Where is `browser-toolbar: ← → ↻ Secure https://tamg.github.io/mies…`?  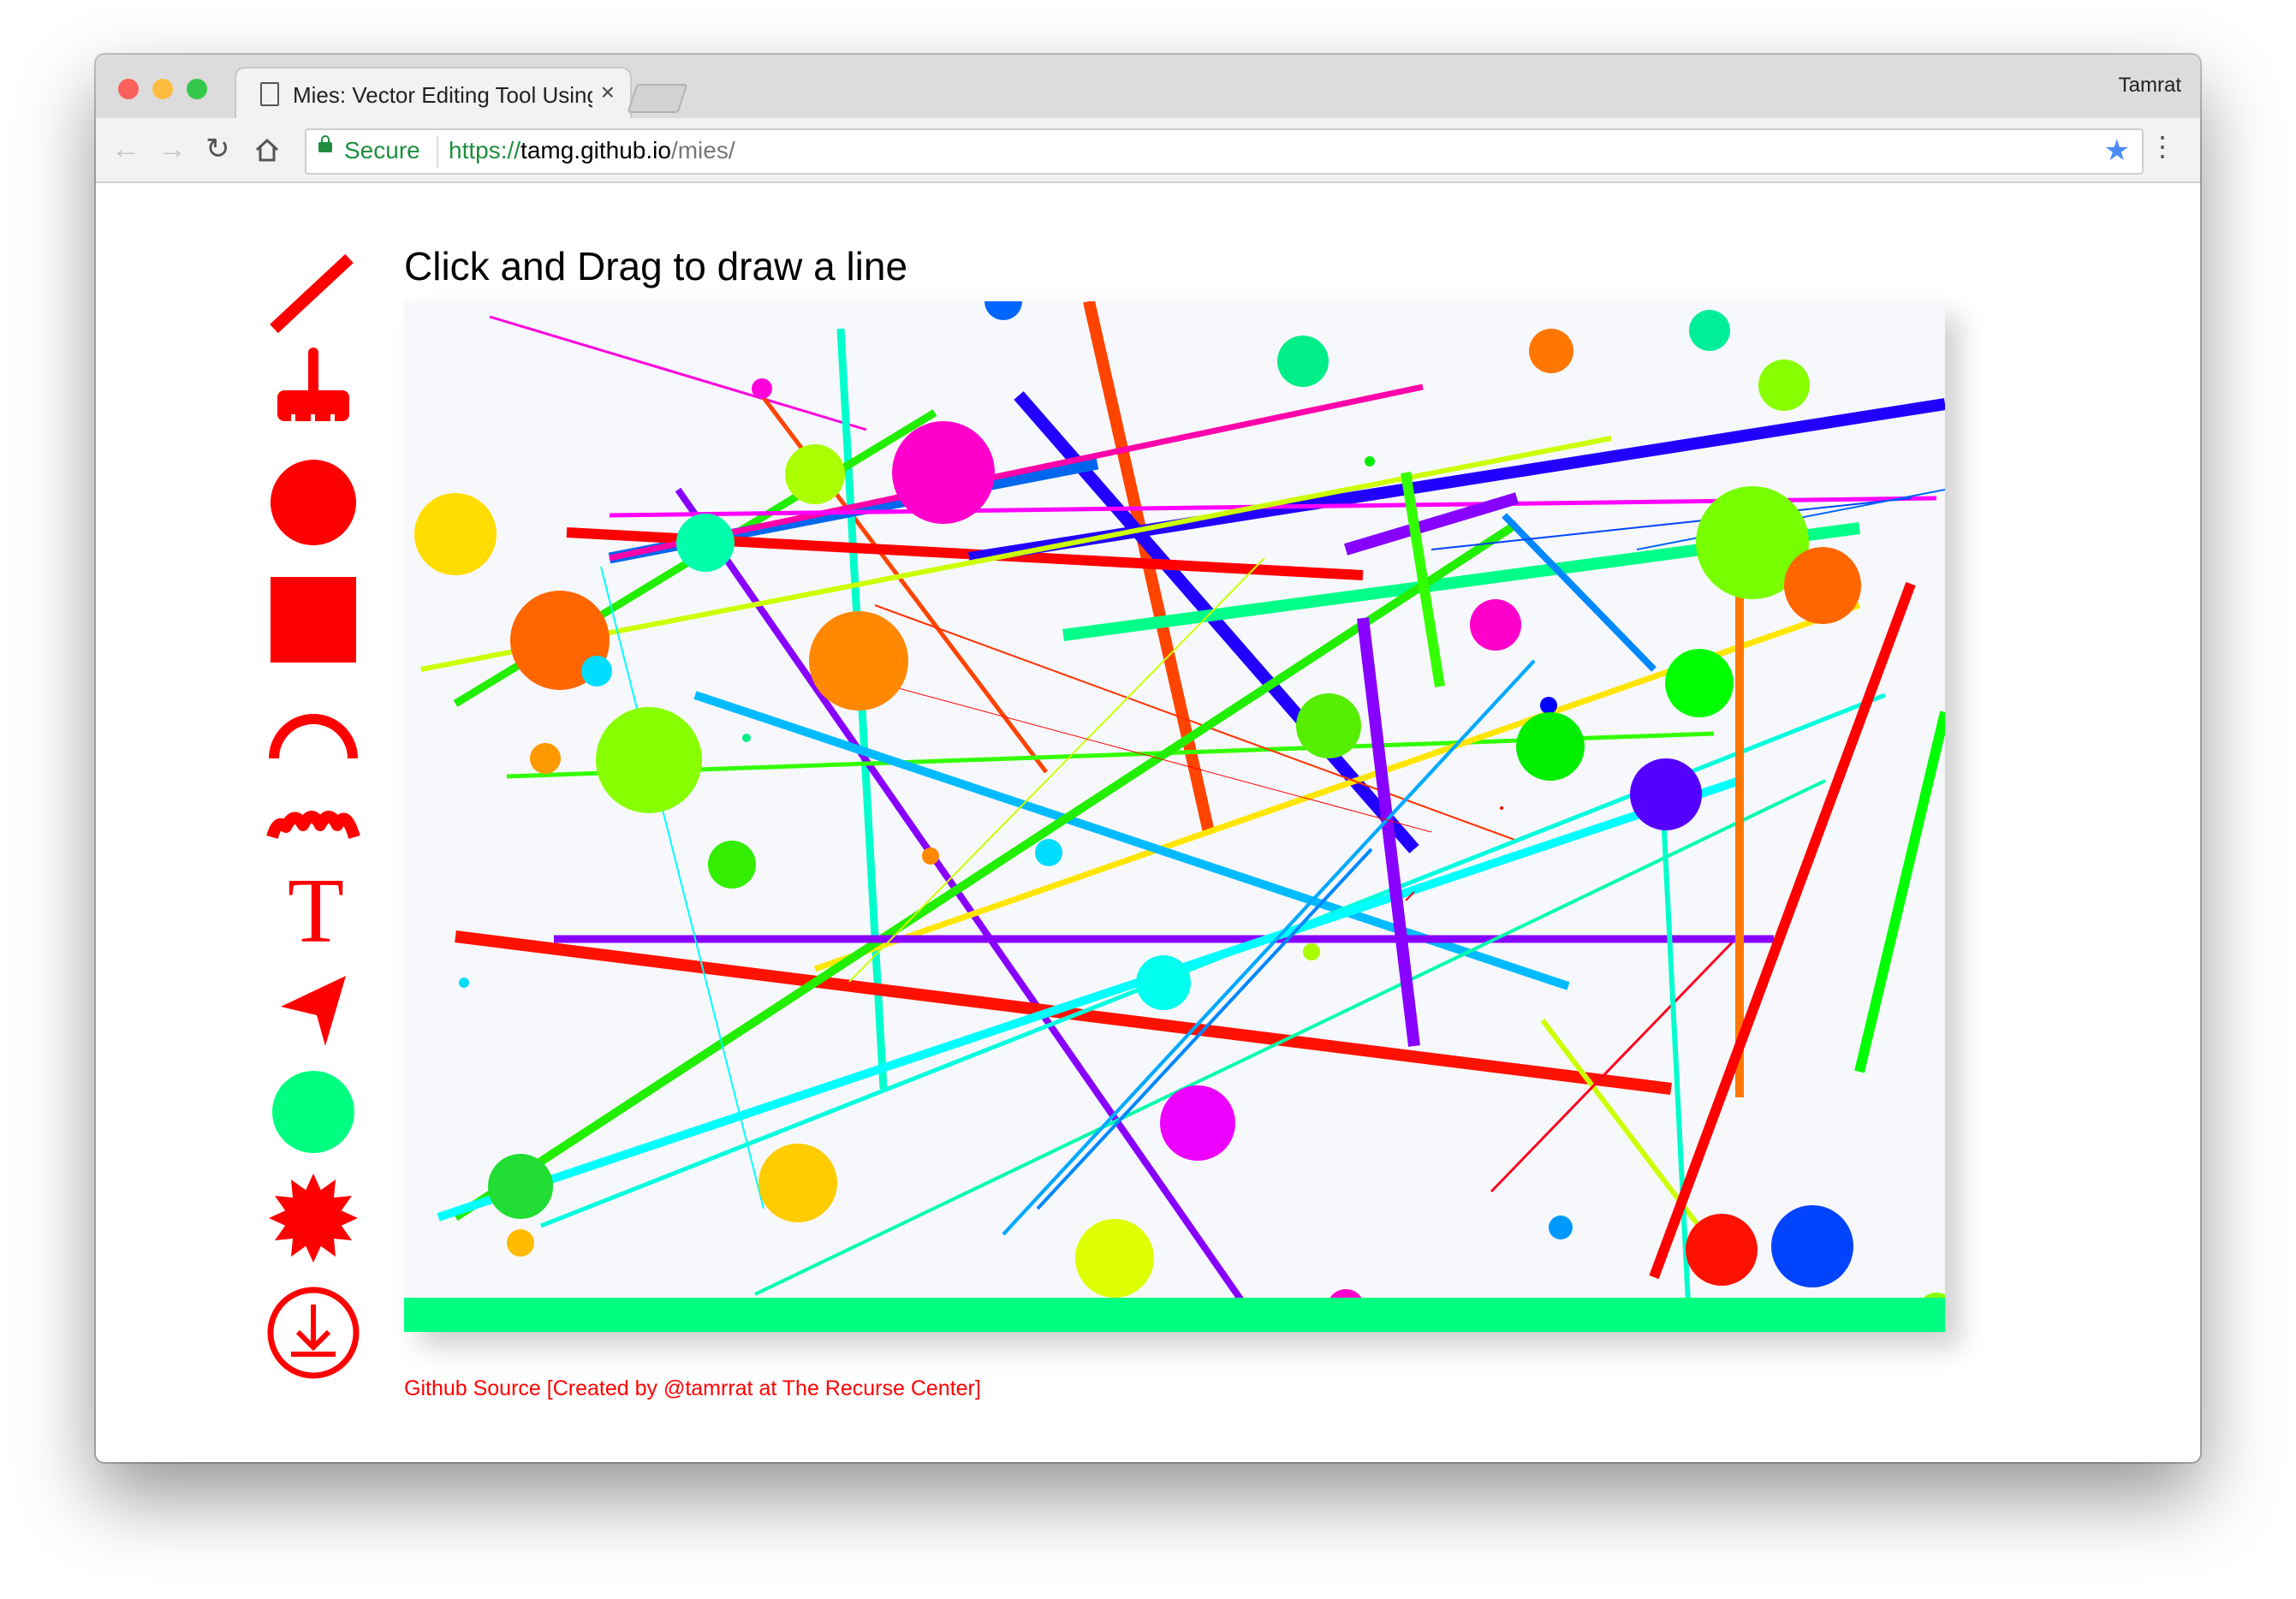 browser-toolbar: ← → ↻ Secure https://tamg.github.io/mies… is located at coordinates (1148, 150).